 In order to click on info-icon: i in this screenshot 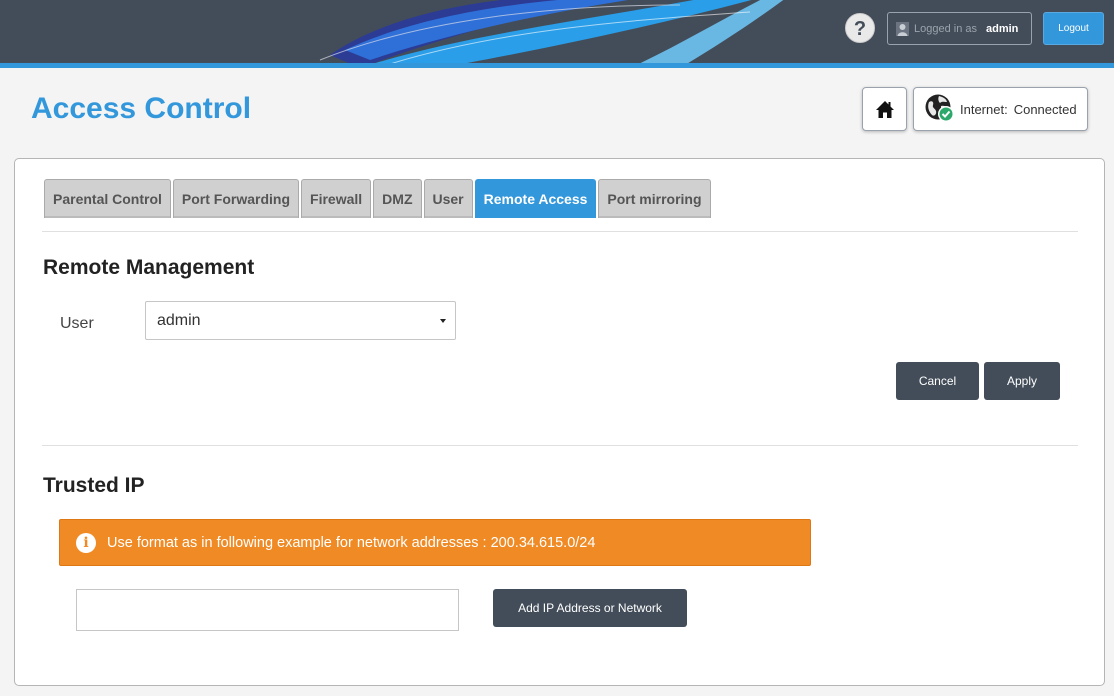, I will do `click(86, 542)`.